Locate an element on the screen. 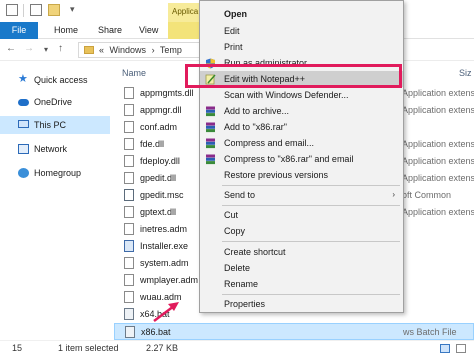 The image size is (474, 355). status-bar: 15 1 item selected 2.27 KB is located at coordinates (237, 347).